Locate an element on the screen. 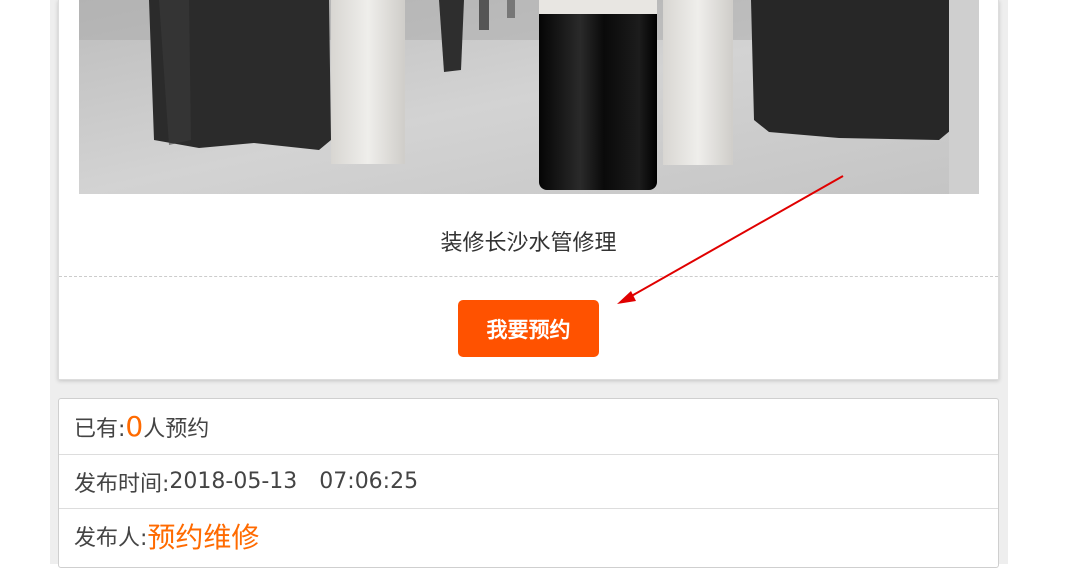 The height and width of the screenshot is (568, 1074). booking-suffix-label: 人预约 is located at coordinates (176, 429).